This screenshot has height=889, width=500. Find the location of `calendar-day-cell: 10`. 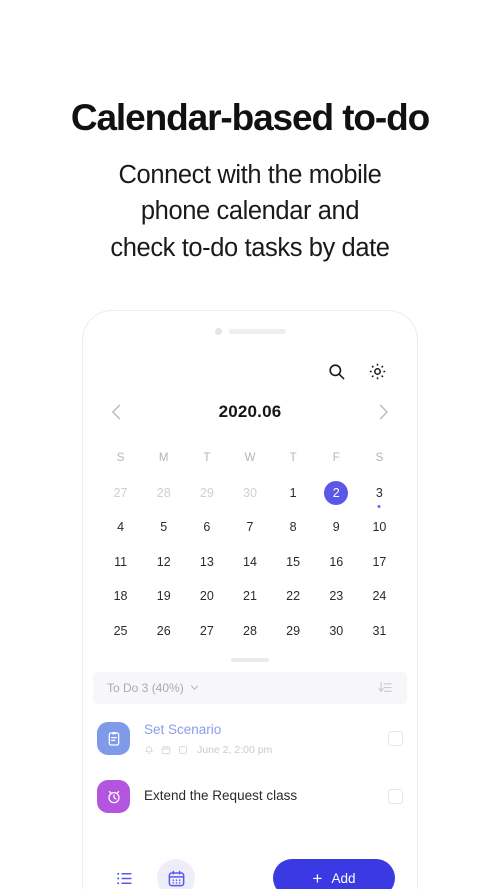

calendar-day-cell: 10 is located at coordinates (379, 527).